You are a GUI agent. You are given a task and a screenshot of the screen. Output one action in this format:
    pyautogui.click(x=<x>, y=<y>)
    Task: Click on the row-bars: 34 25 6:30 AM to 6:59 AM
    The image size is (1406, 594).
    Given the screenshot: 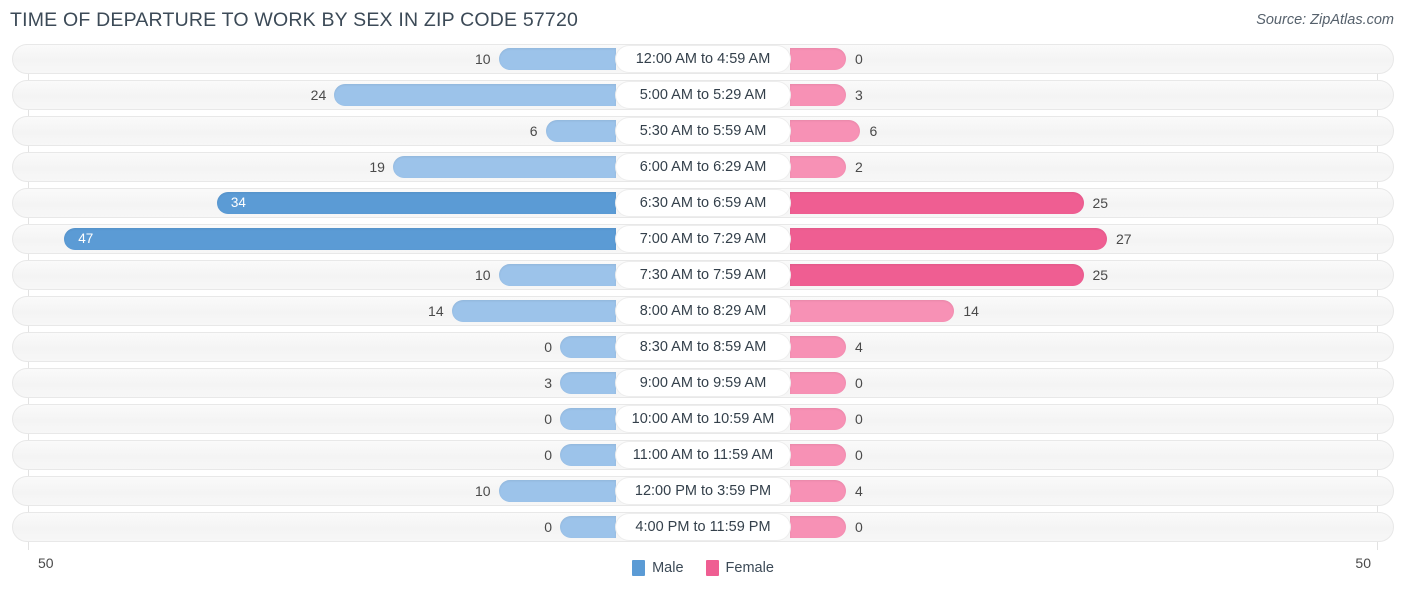 What is the action you would take?
    pyautogui.click(x=703, y=203)
    